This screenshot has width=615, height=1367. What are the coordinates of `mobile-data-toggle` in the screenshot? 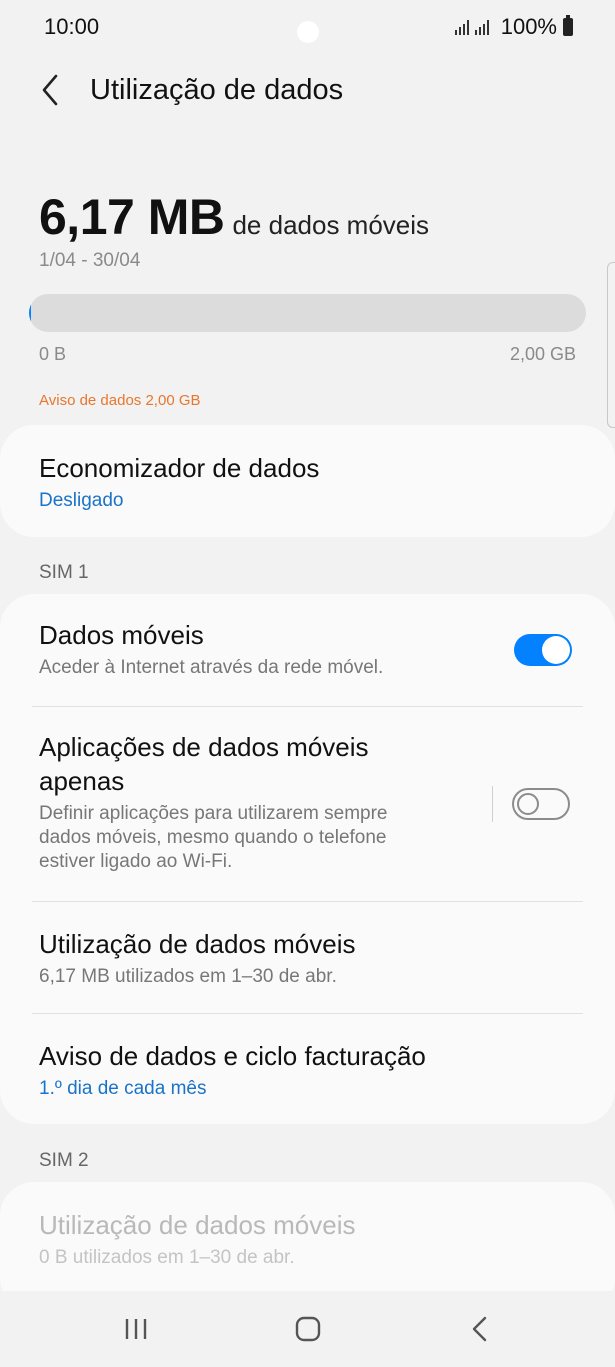 It's located at (543, 650).